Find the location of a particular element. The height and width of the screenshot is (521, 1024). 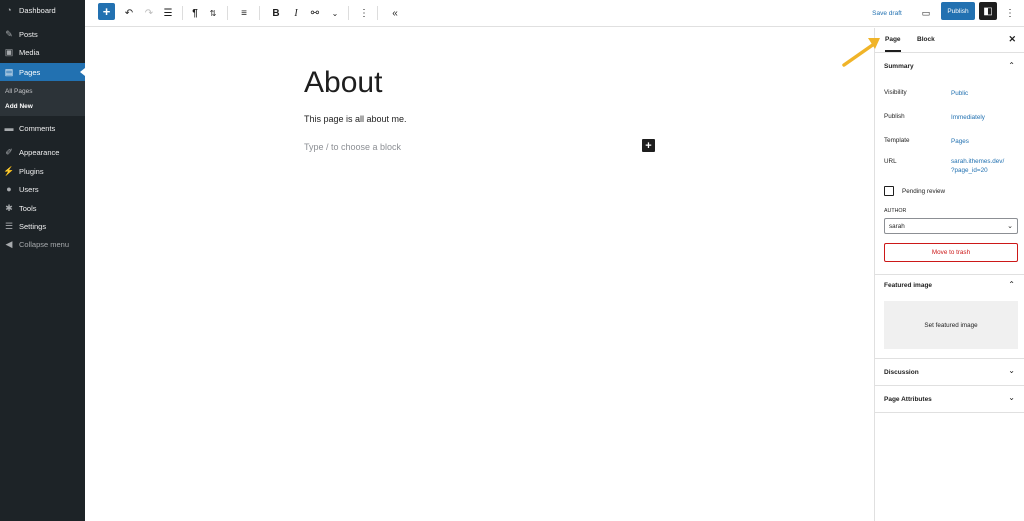

page-attributes-heading: Page Attributes is located at coordinates (908, 399).